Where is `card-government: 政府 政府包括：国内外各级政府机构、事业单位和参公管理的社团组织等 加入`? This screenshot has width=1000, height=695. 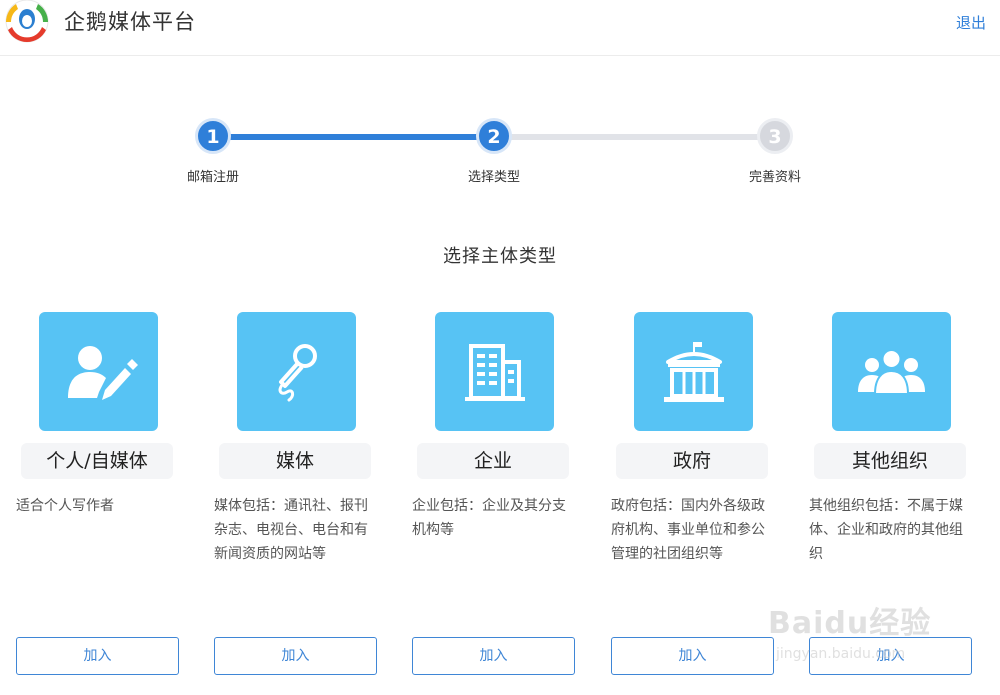 card-government: 政府 政府包括：国内外各级政府机构、事业单位和参公管理的社团组织等 加入 is located at coordinates (710, 502).